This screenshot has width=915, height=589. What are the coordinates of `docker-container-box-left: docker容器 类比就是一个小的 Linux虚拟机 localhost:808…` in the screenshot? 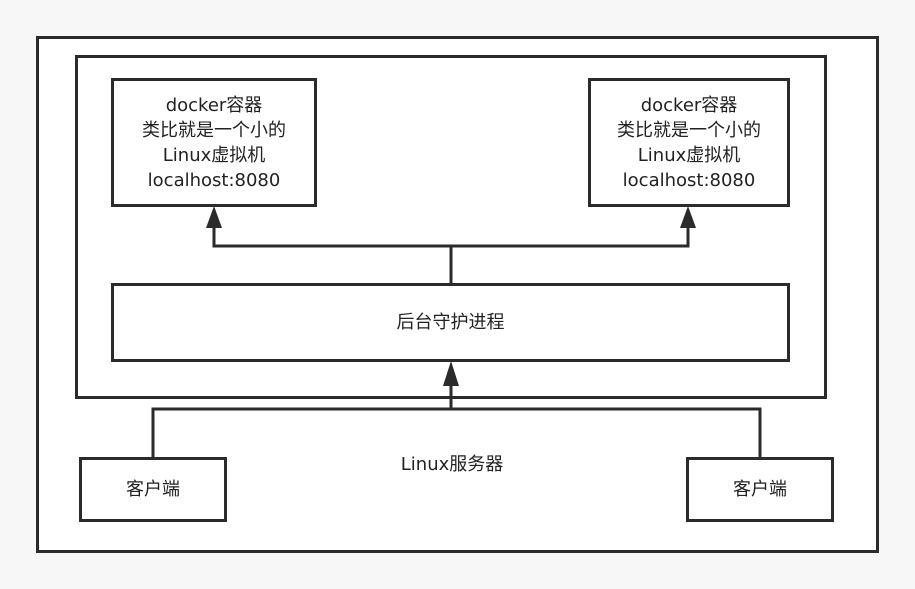 It's located at (214, 142).